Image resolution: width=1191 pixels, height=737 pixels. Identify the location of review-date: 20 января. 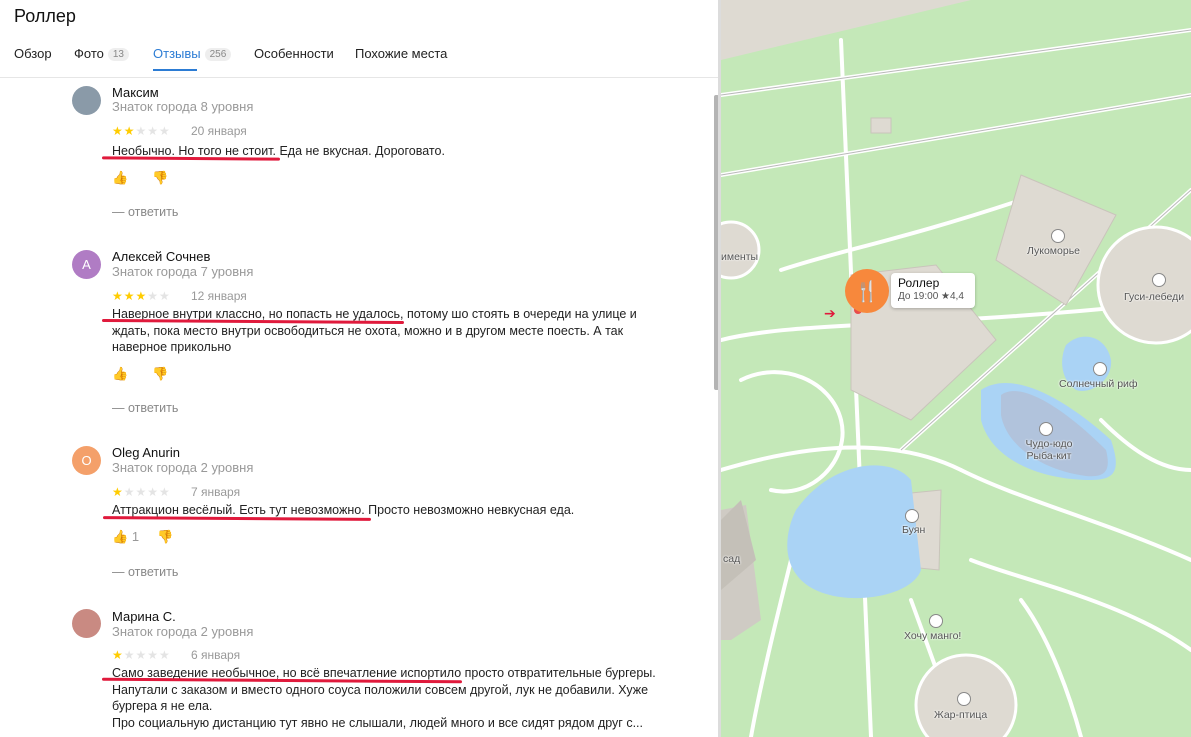
(219, 131).